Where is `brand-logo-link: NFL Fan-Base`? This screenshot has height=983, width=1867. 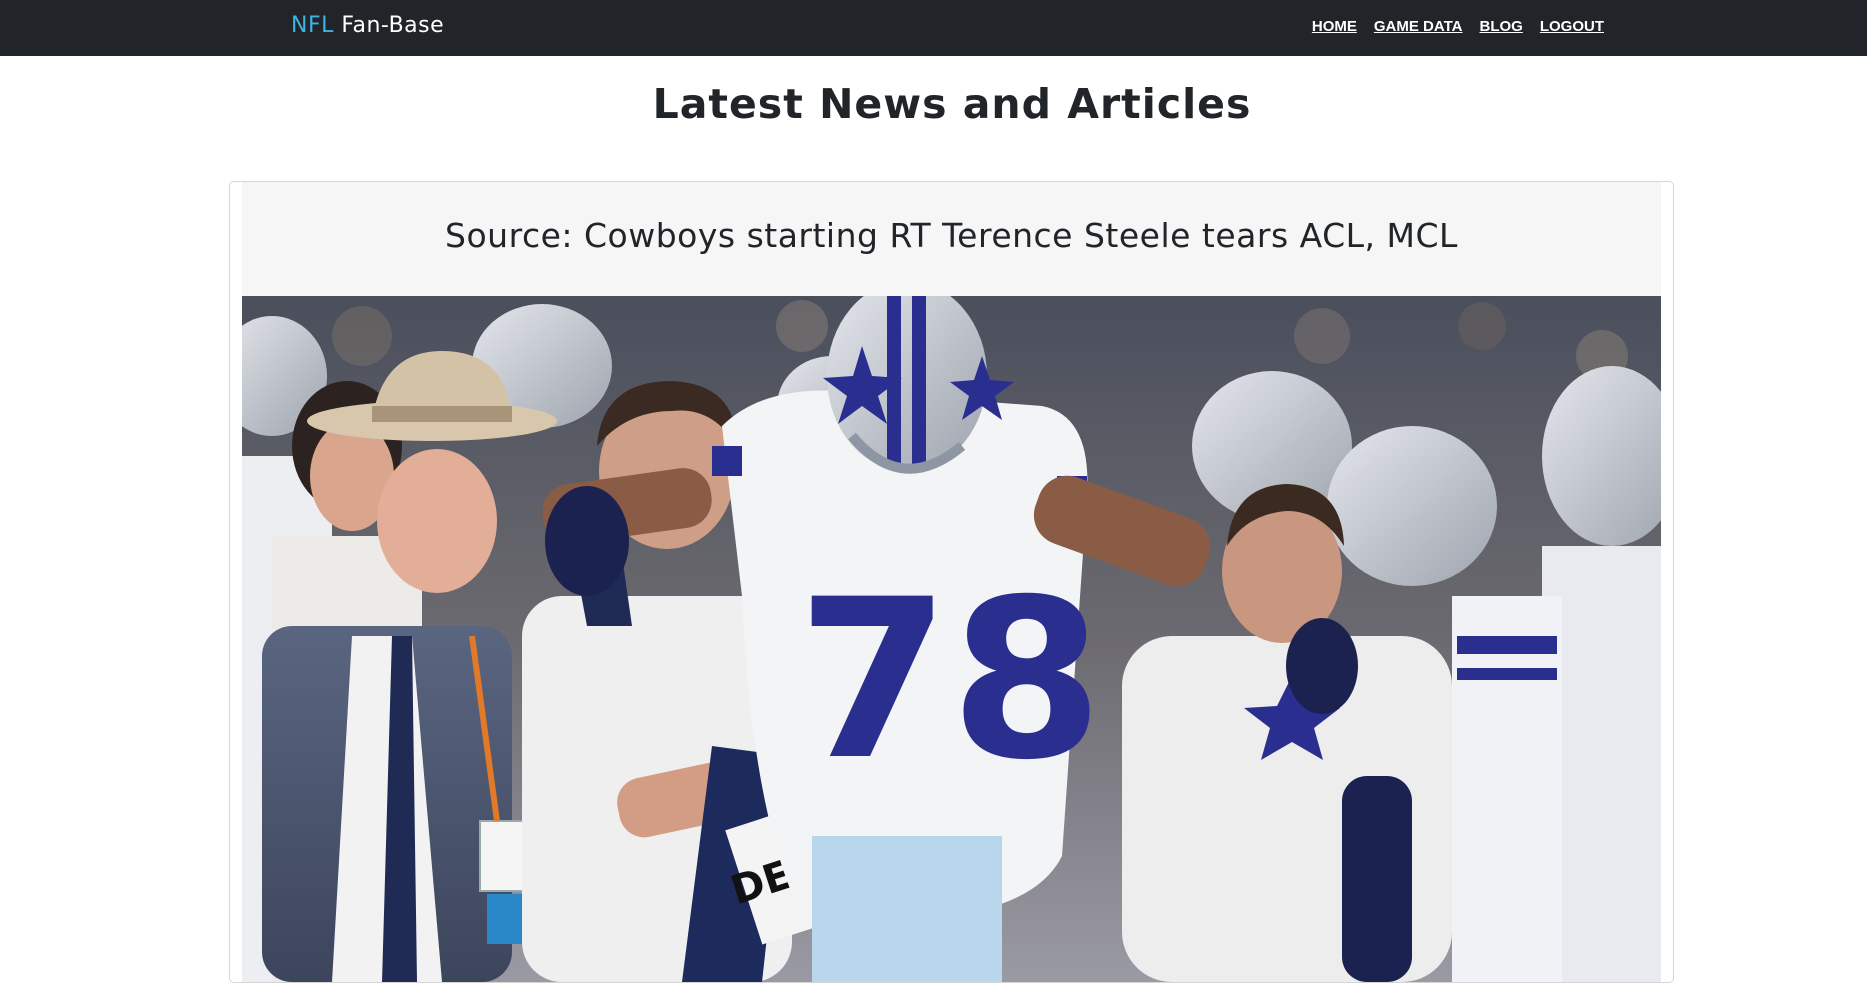
brand-logo-link: NFL Fan-Base is located at coordinates (367, 25).